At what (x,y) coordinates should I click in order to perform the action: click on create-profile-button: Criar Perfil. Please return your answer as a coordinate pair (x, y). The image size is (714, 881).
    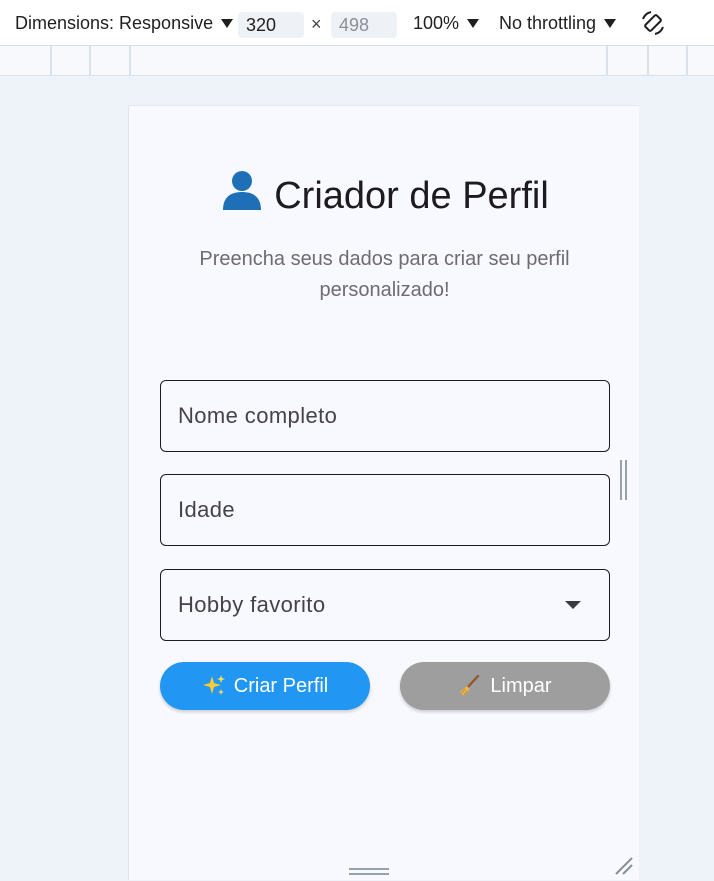
    Looking at the image, I should click on (265, 686).